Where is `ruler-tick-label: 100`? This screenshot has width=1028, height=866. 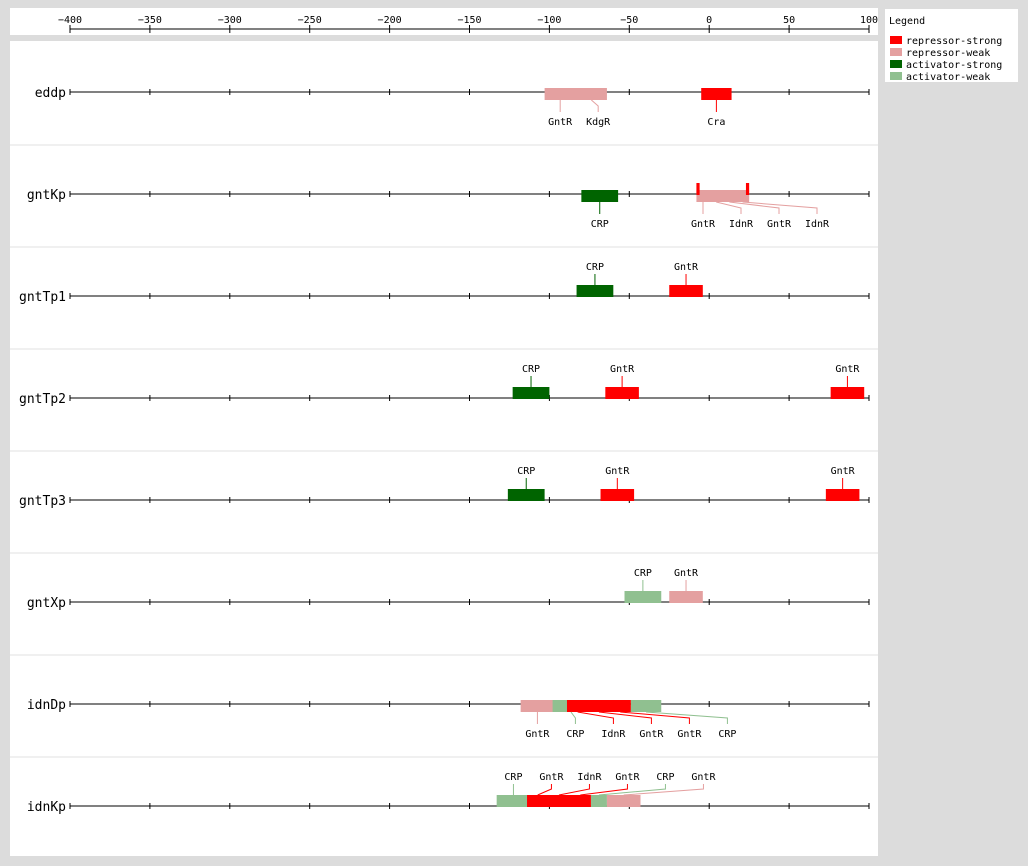 ruler-tick-label: 100 is located at coordinates (869, 20).